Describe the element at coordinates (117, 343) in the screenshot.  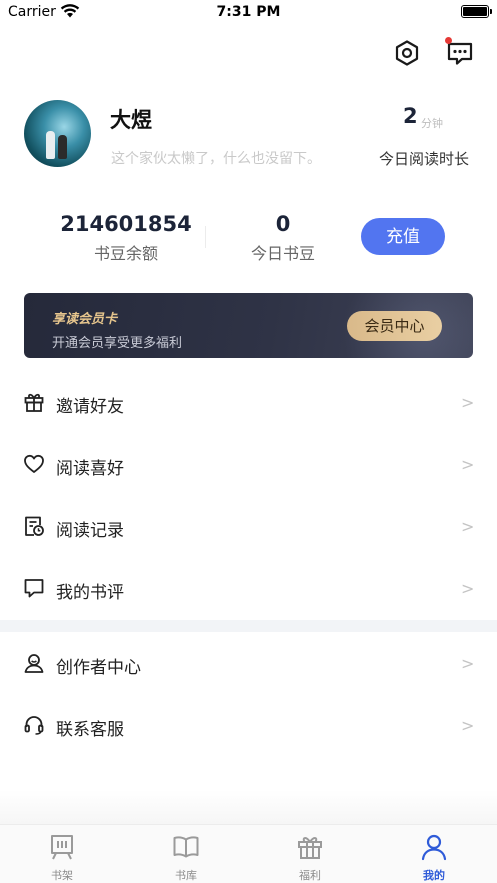
I see `vip-subtitle: 开通会员享受更多福利` at that location.